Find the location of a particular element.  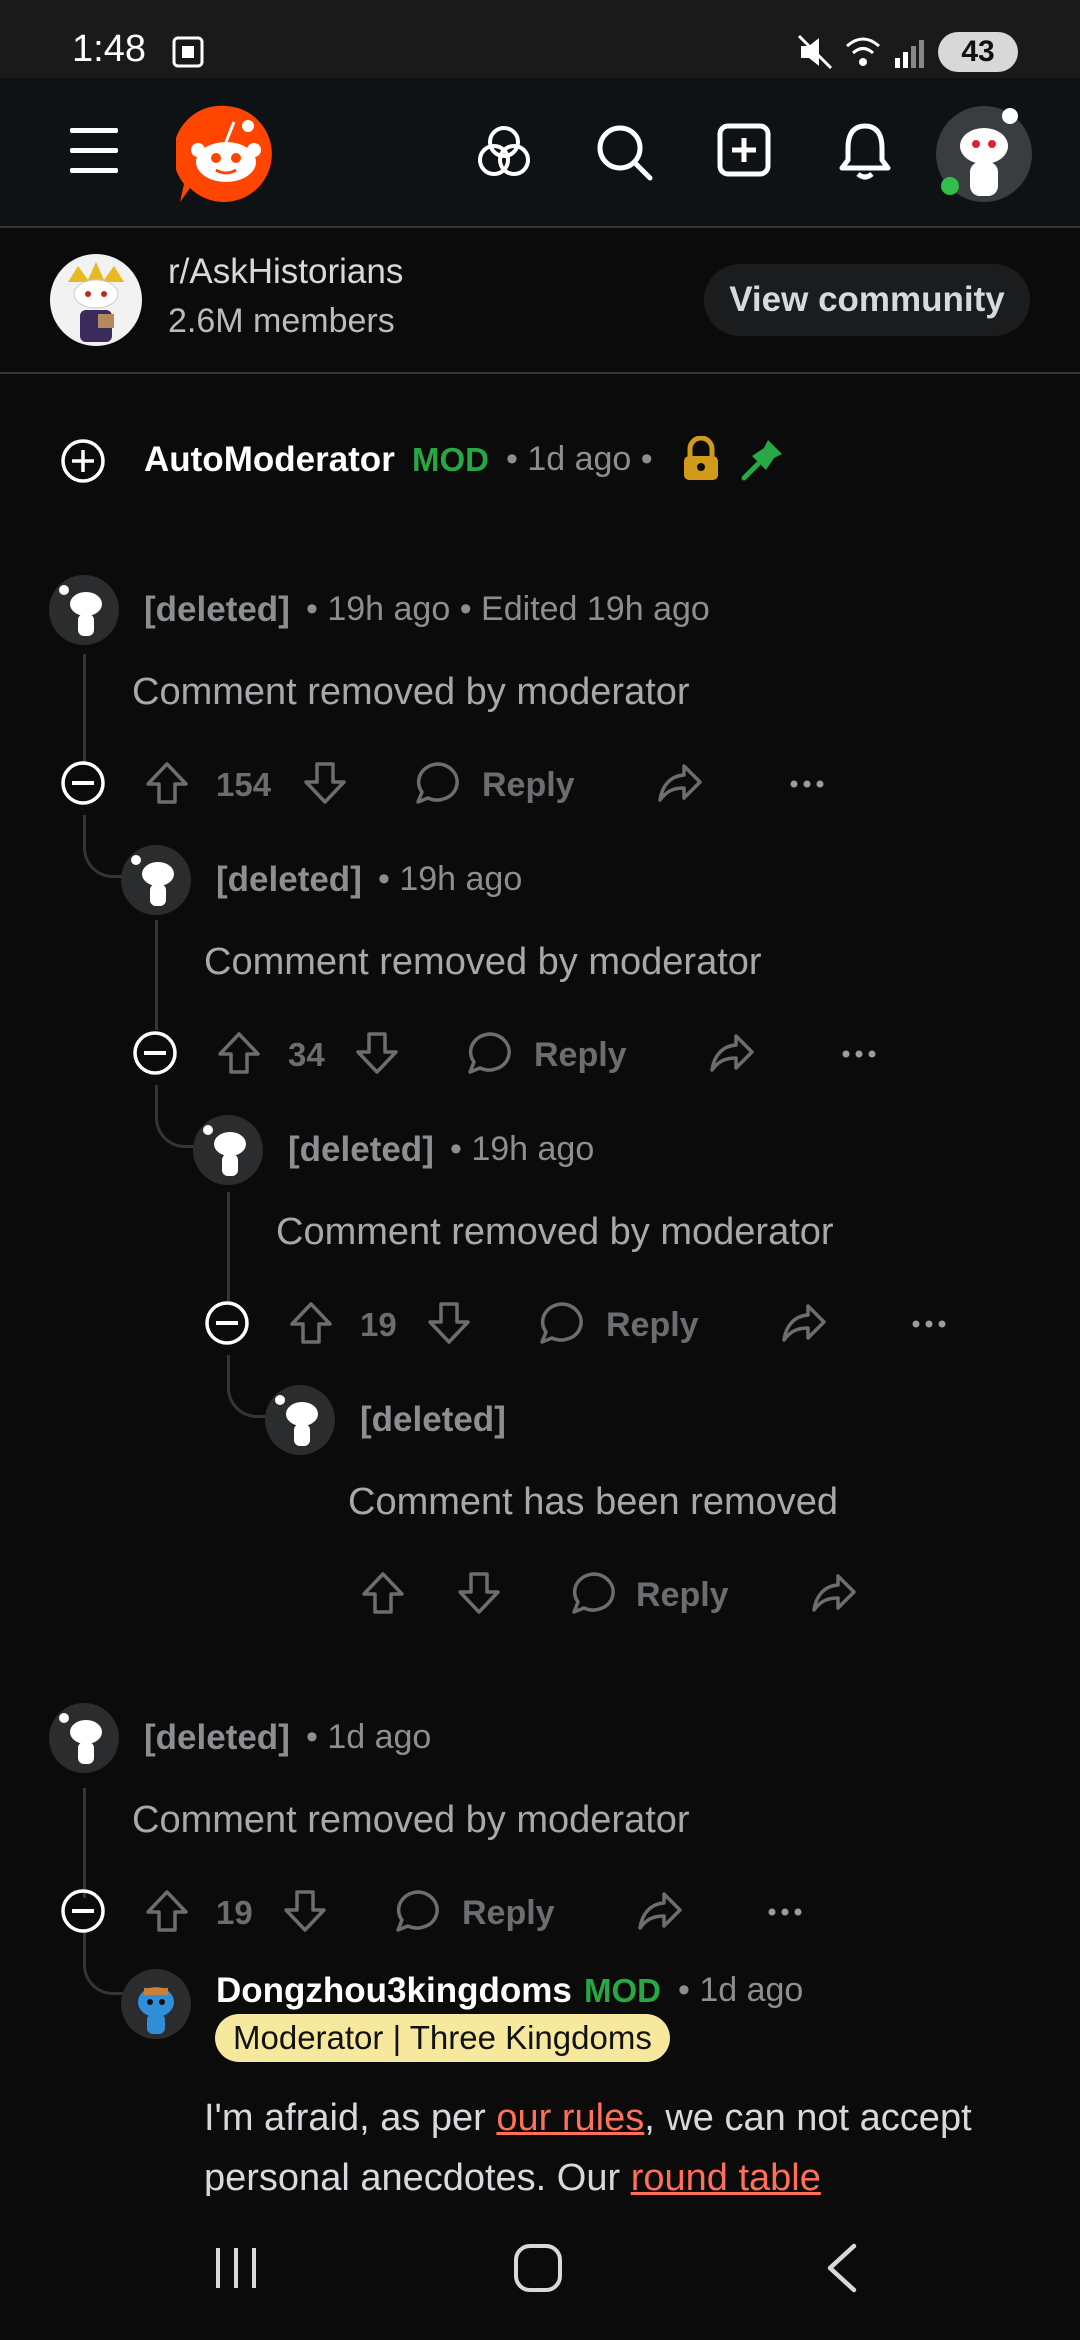

wifi-icon is located at coordinates (863, 52).